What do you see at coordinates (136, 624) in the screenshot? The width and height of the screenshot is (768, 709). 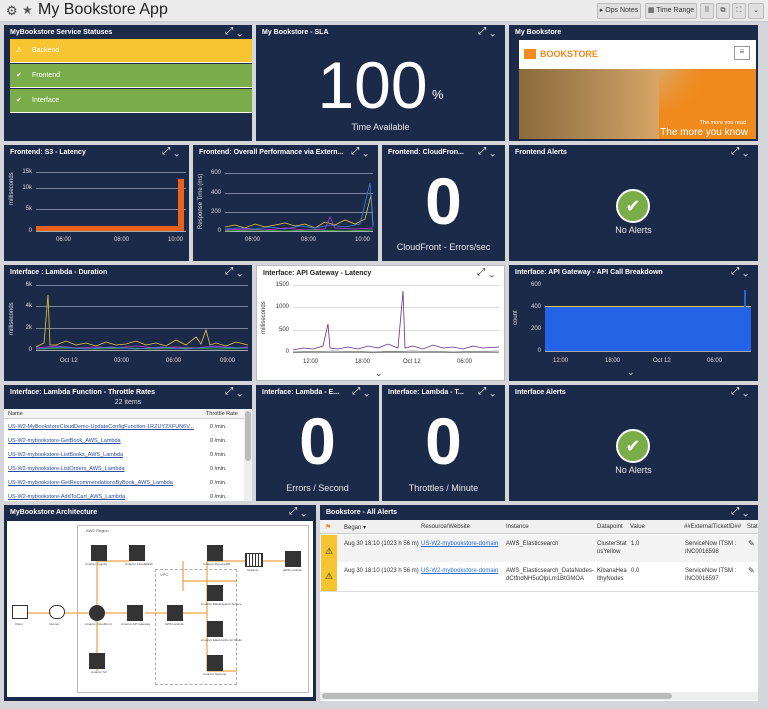 I see `node-label: Amazon API Gateway` at bounding box center [136, 624].